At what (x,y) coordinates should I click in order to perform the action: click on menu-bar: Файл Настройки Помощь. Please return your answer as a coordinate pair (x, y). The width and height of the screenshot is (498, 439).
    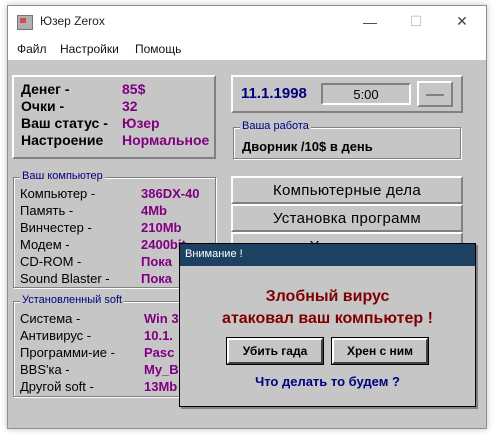
    Looking at the image, I should click on (247, 48).